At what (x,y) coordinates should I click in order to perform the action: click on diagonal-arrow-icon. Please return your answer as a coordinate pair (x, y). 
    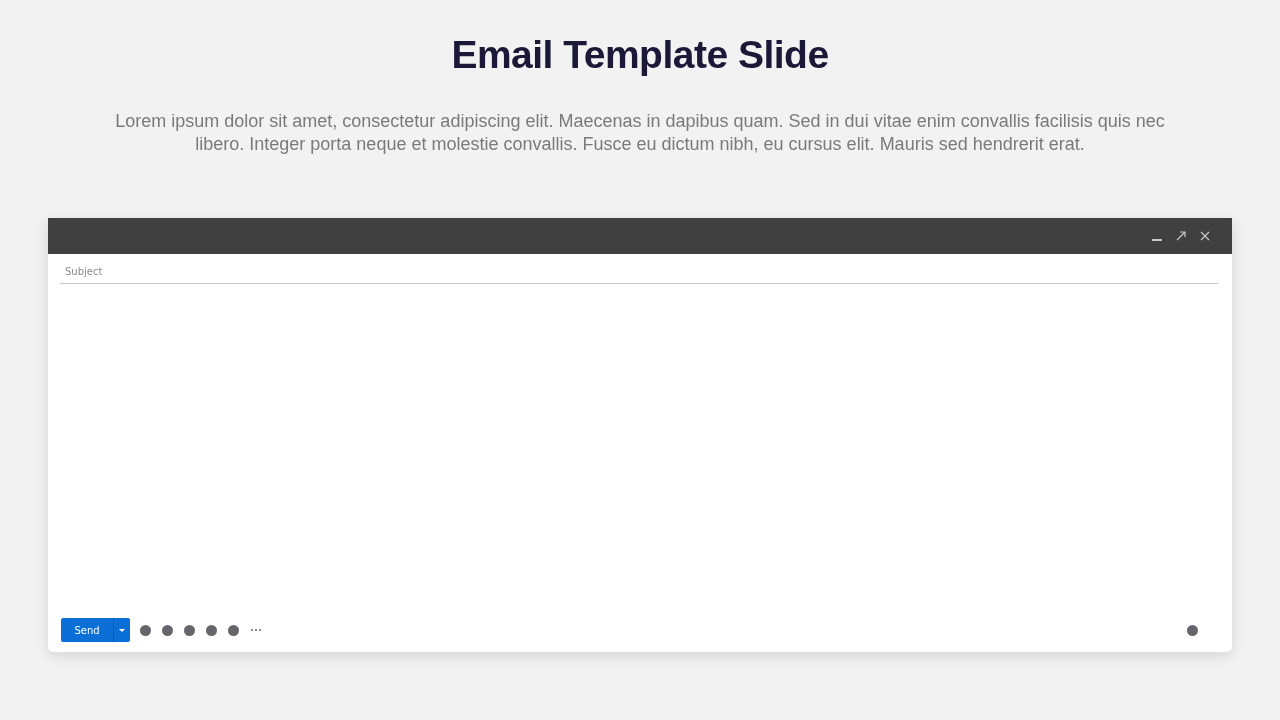
    Looking at the image, I should click on (1181, 236).